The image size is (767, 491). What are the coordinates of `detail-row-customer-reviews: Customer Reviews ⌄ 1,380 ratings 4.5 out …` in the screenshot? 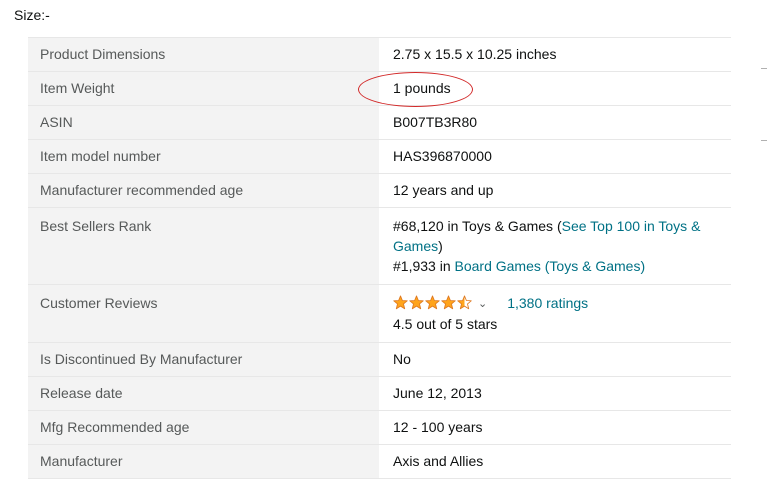 It's located at (379, 313).